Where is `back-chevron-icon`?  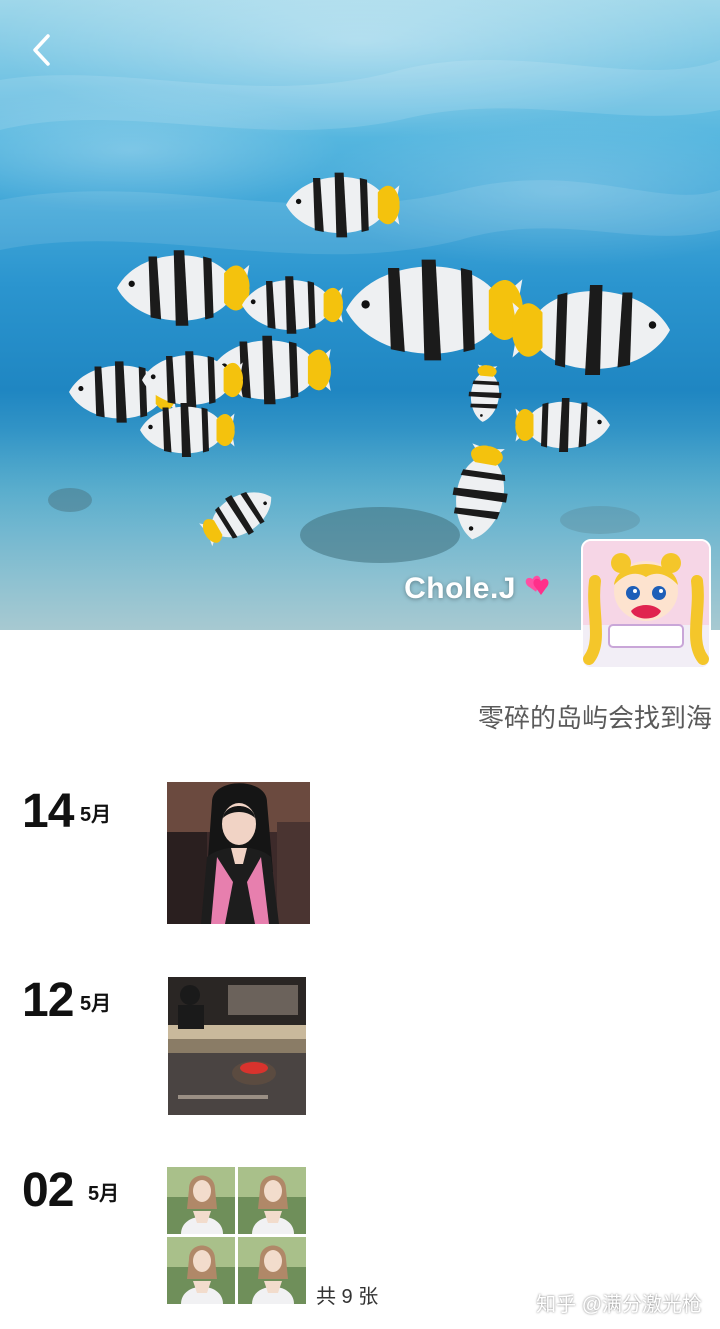 back-chevron-icon is located at coordinates (44, 50).